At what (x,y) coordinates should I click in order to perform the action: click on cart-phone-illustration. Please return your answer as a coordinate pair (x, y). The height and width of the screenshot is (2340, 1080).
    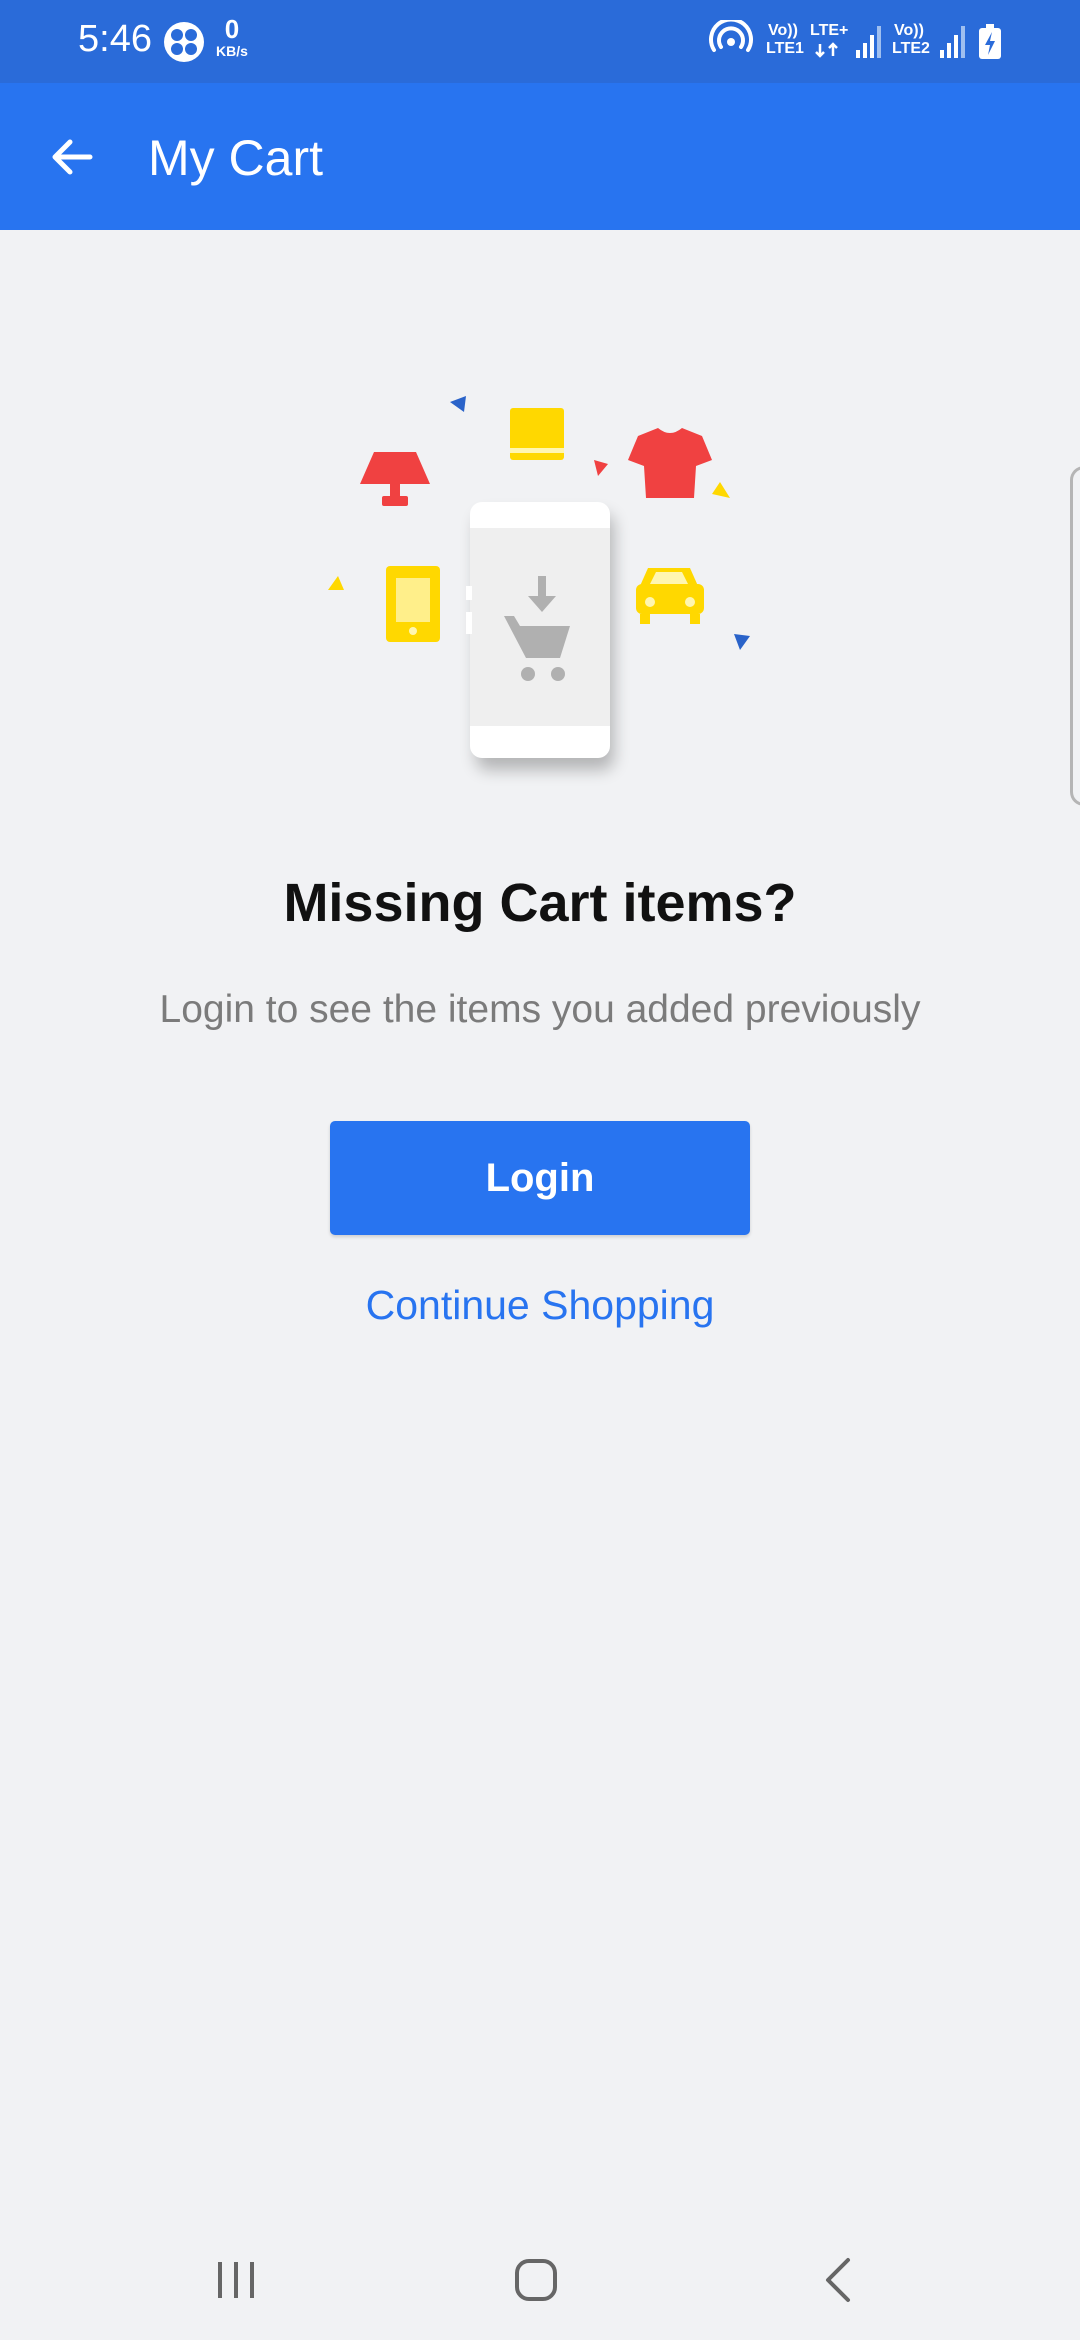
    Looking at the image, I should click on (539, 583).